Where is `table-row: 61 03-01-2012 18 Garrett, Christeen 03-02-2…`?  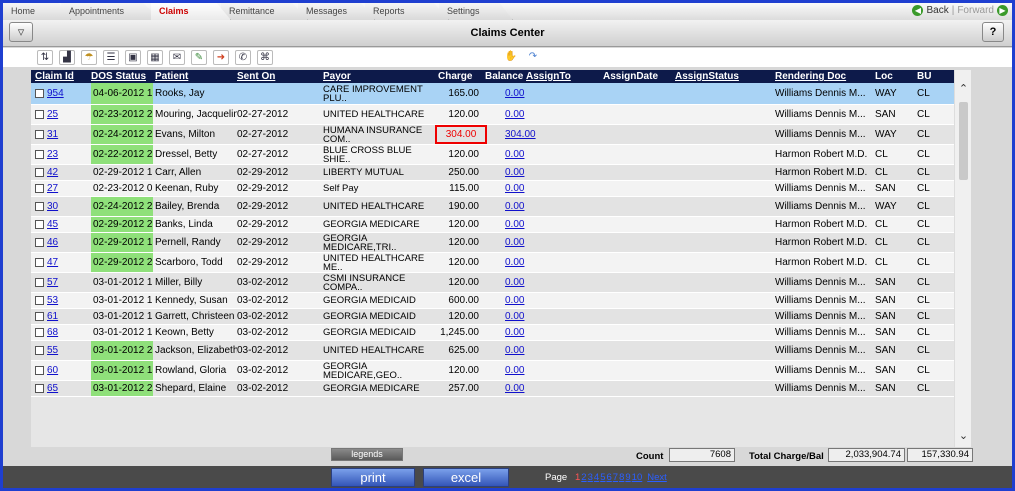 table-row: 61 03-01-2012 18 Garrett, Christeen 03-02-2… is located at coordinates (492, 317).